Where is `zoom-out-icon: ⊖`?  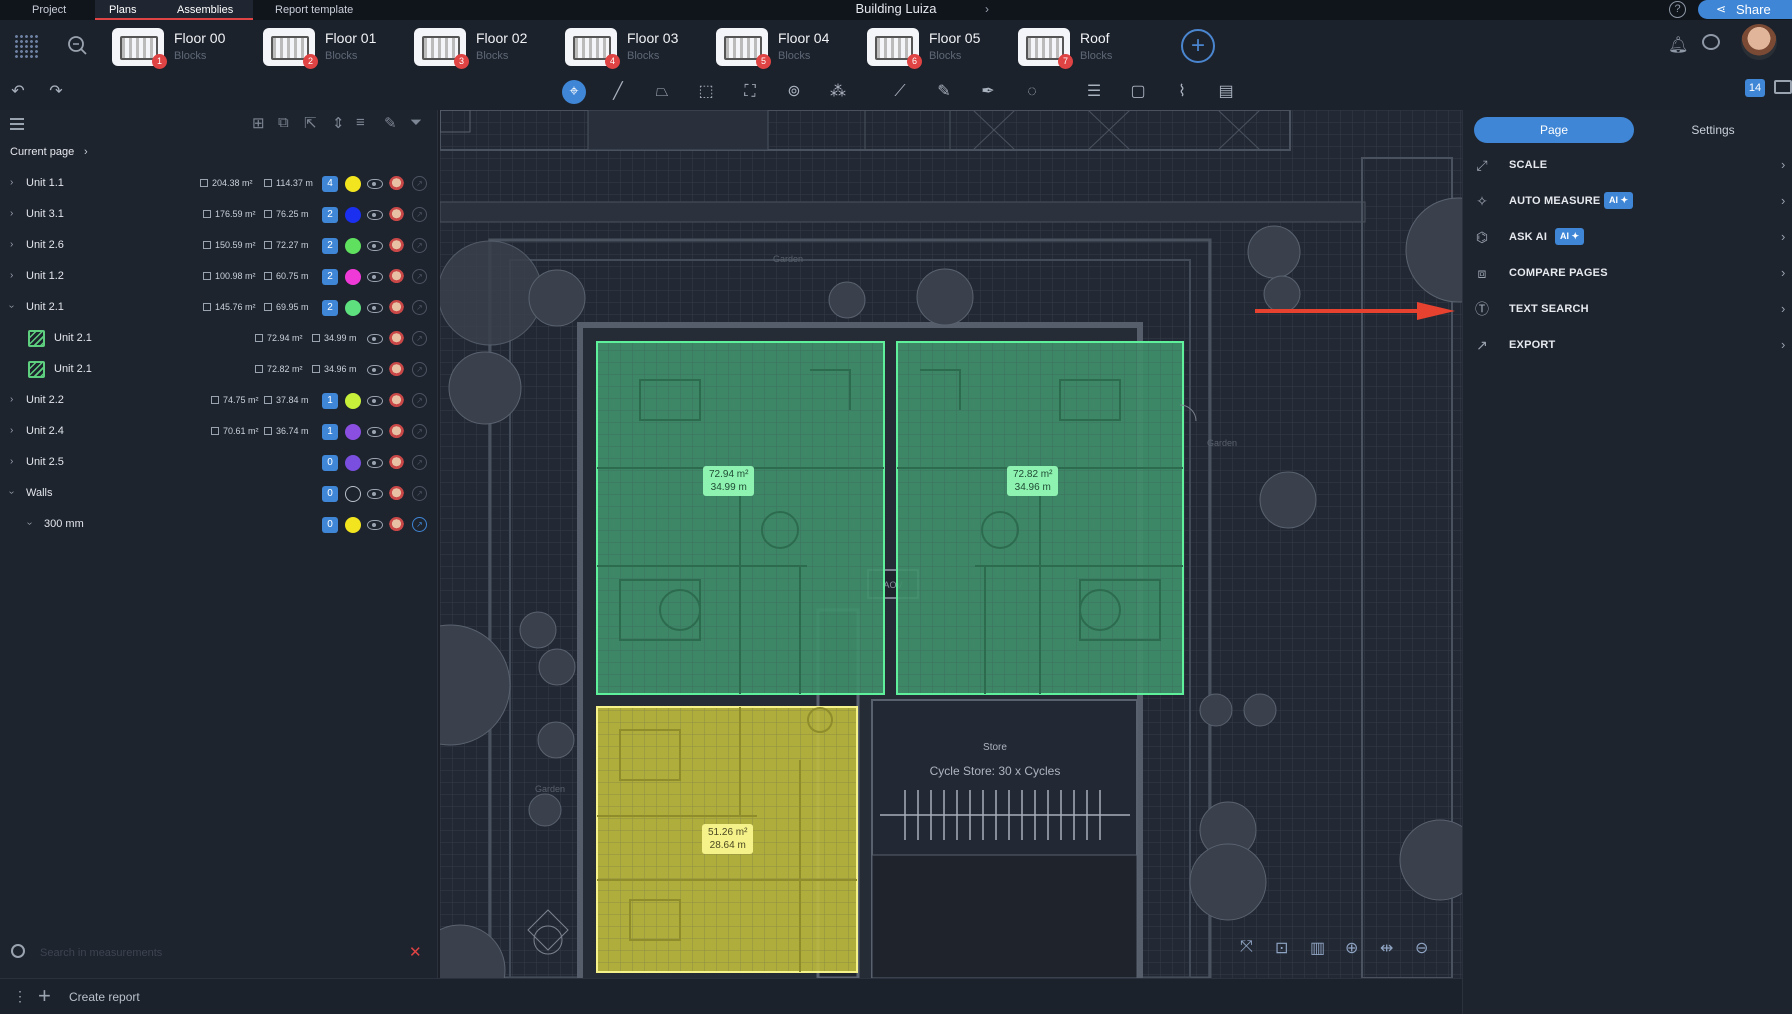 zoom-out-icon: ⊖ is located at coordinates (1421, 948).